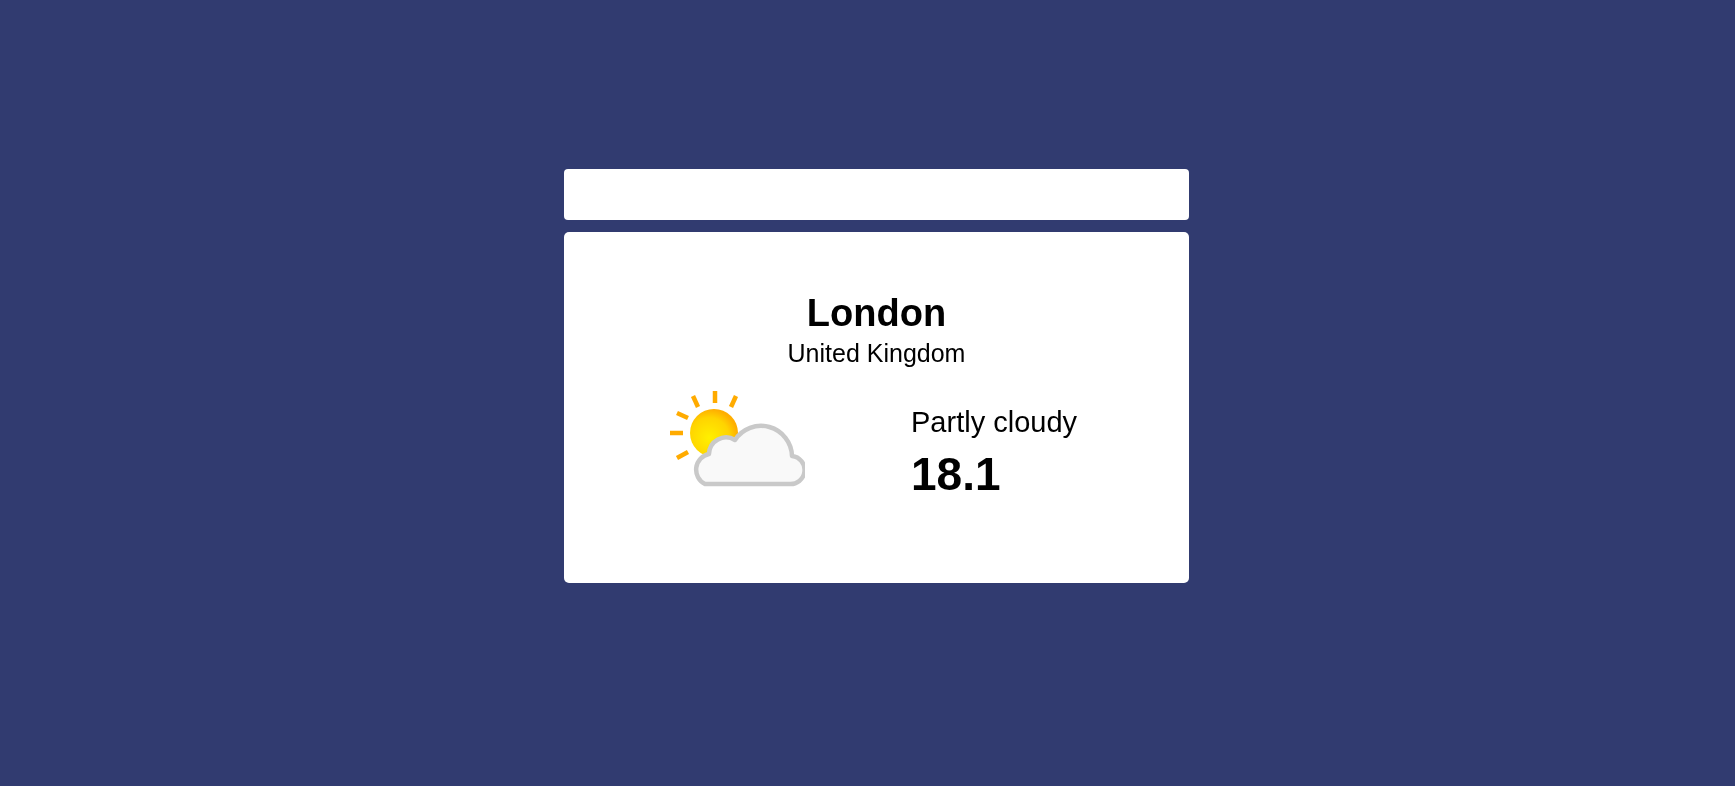 The width and height of the screenshot is (1735, 786). What do you see at coordinates (876, 353) in the screenshot?
I see `country-name: United Kingdom` at bounding box center [876, 353].